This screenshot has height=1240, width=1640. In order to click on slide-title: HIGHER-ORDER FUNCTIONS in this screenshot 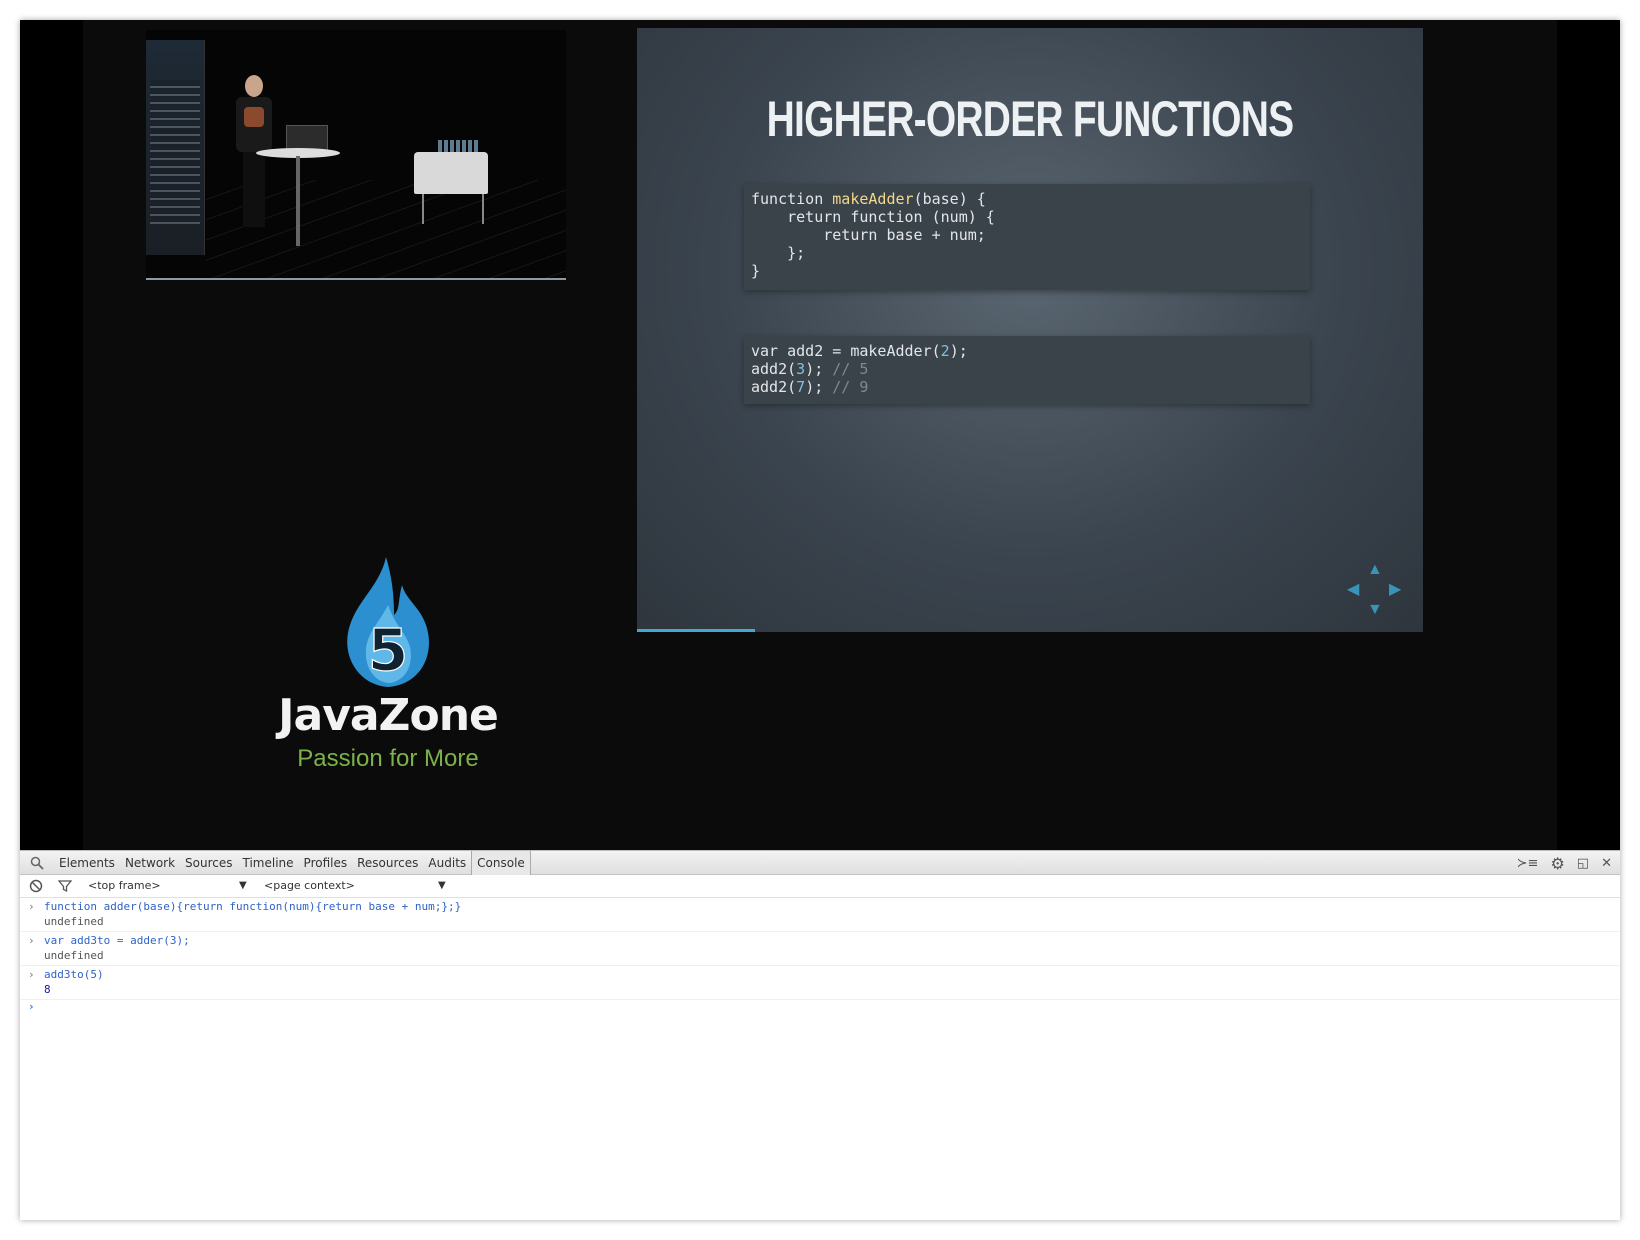, I will do `click(1030, 119)`.